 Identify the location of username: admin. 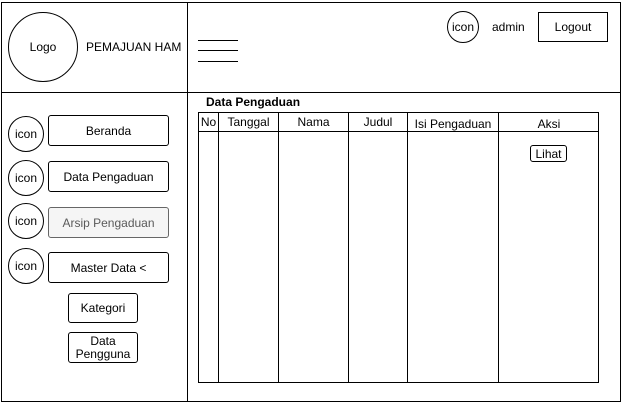
(508, 27).